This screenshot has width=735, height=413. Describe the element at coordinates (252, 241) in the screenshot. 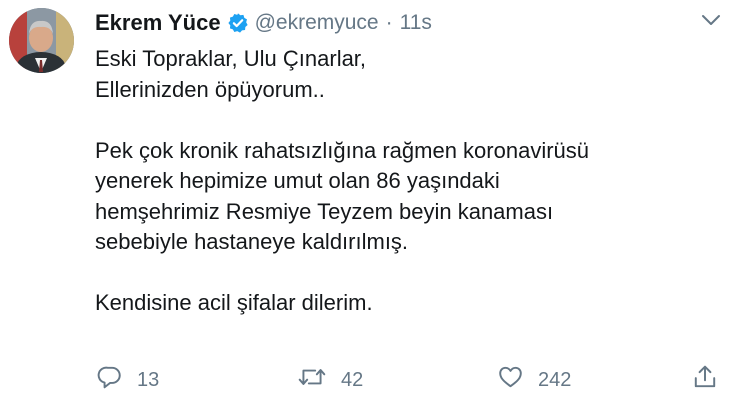

I see `tweet-line: sebebiyle hastaneye kaldırılmış.` at that location.